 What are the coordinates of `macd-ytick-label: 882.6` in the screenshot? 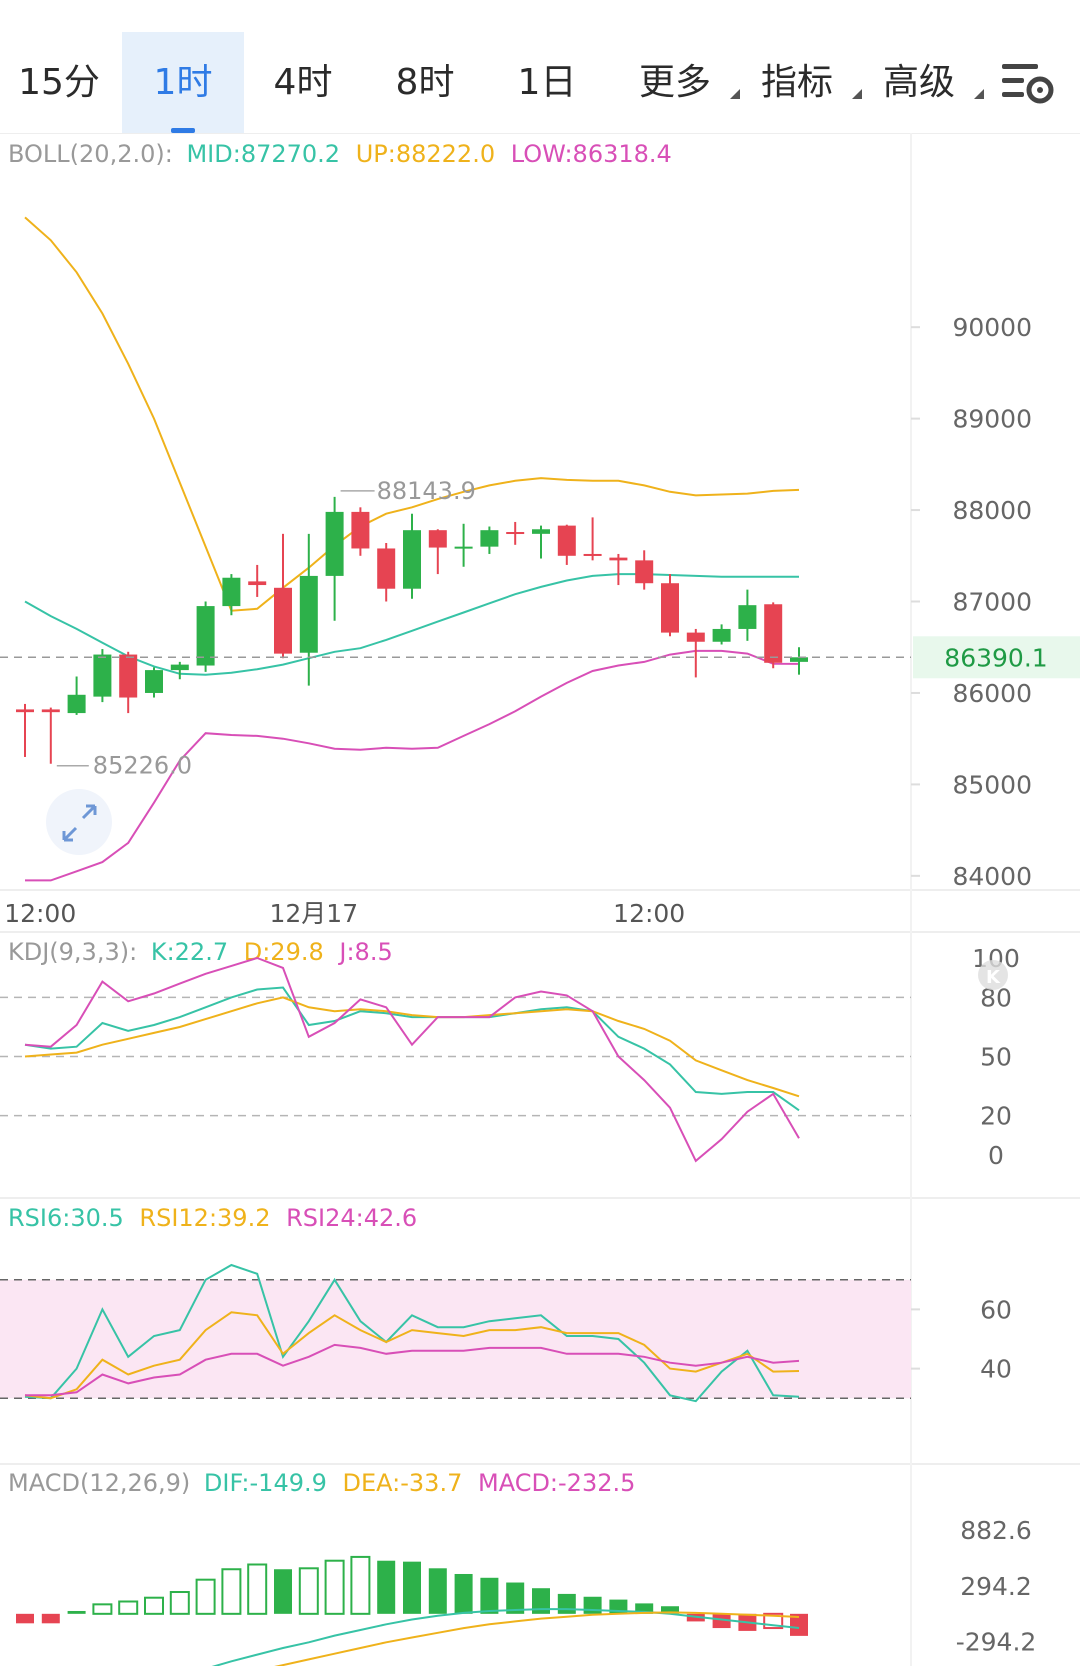 It's located at (996, 1530).